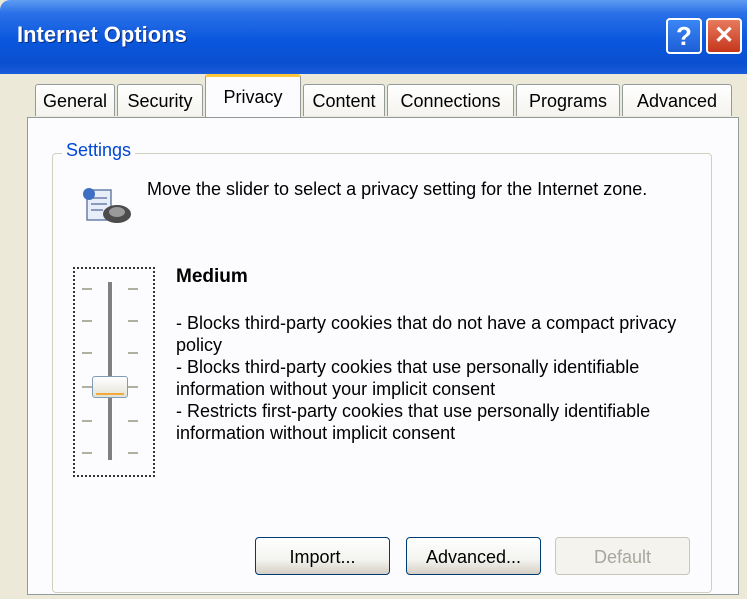  I want to click on close-icon: ✕, so click(724, 36).